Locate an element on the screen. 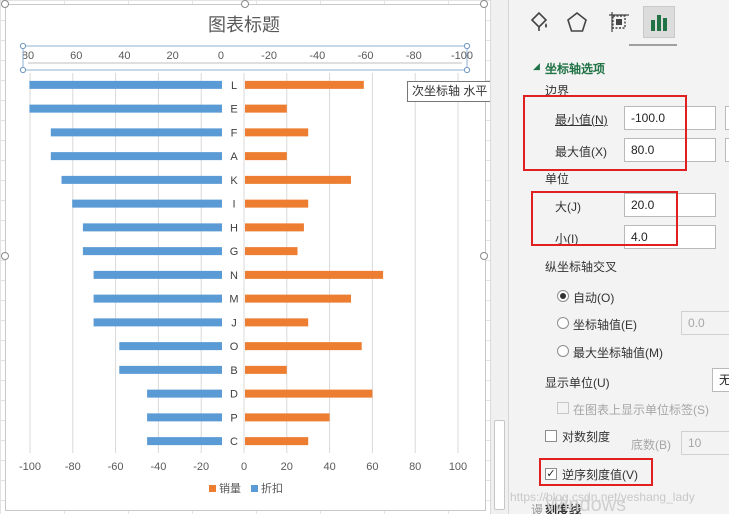 The width and height of the screenshot is (729, 517). units-heading: 单位 is located at coordinates (557, 179).